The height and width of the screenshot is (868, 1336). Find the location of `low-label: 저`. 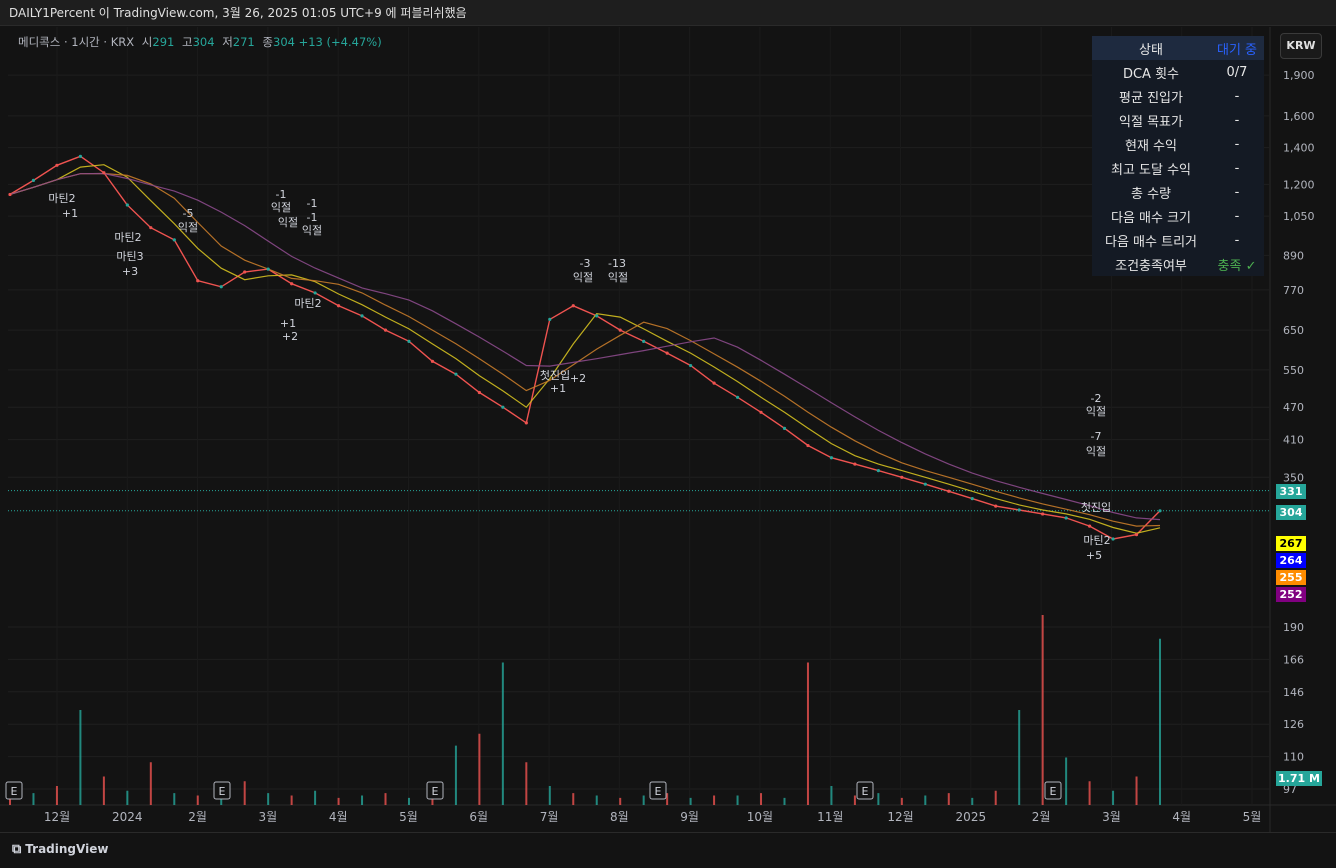

low-label: 저 is located at coordinates (227, 42).